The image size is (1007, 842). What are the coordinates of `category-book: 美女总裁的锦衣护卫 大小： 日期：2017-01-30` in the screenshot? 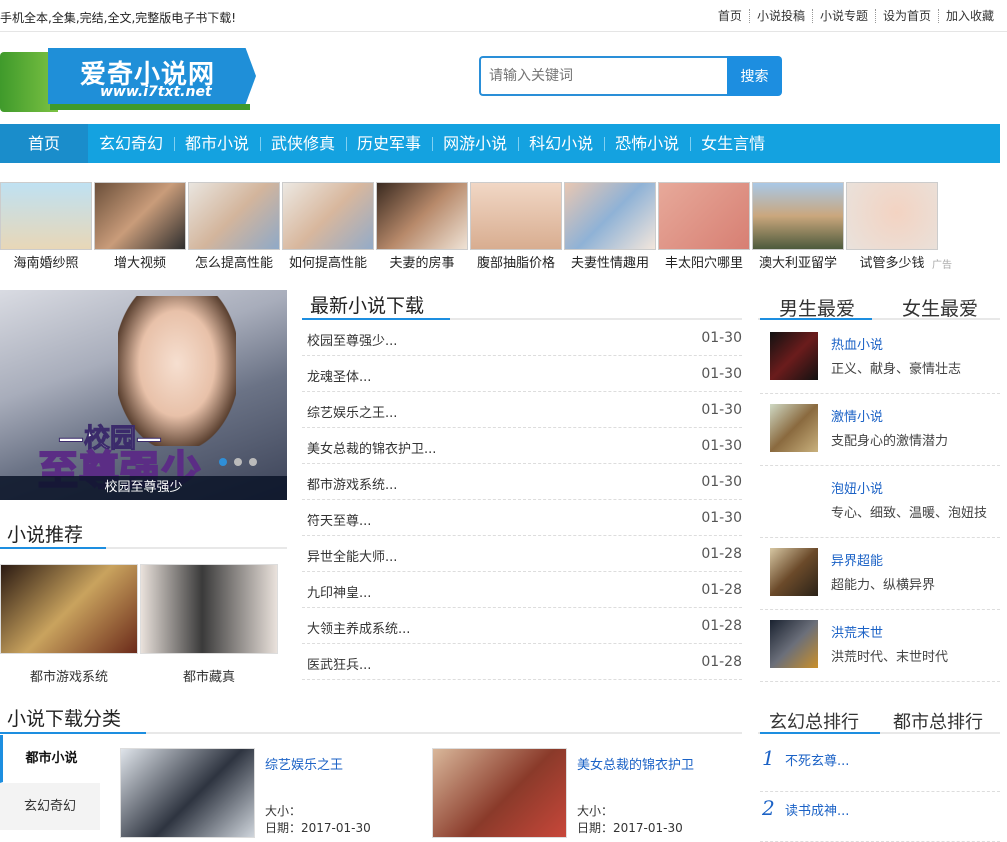 It's located at (582, 793).